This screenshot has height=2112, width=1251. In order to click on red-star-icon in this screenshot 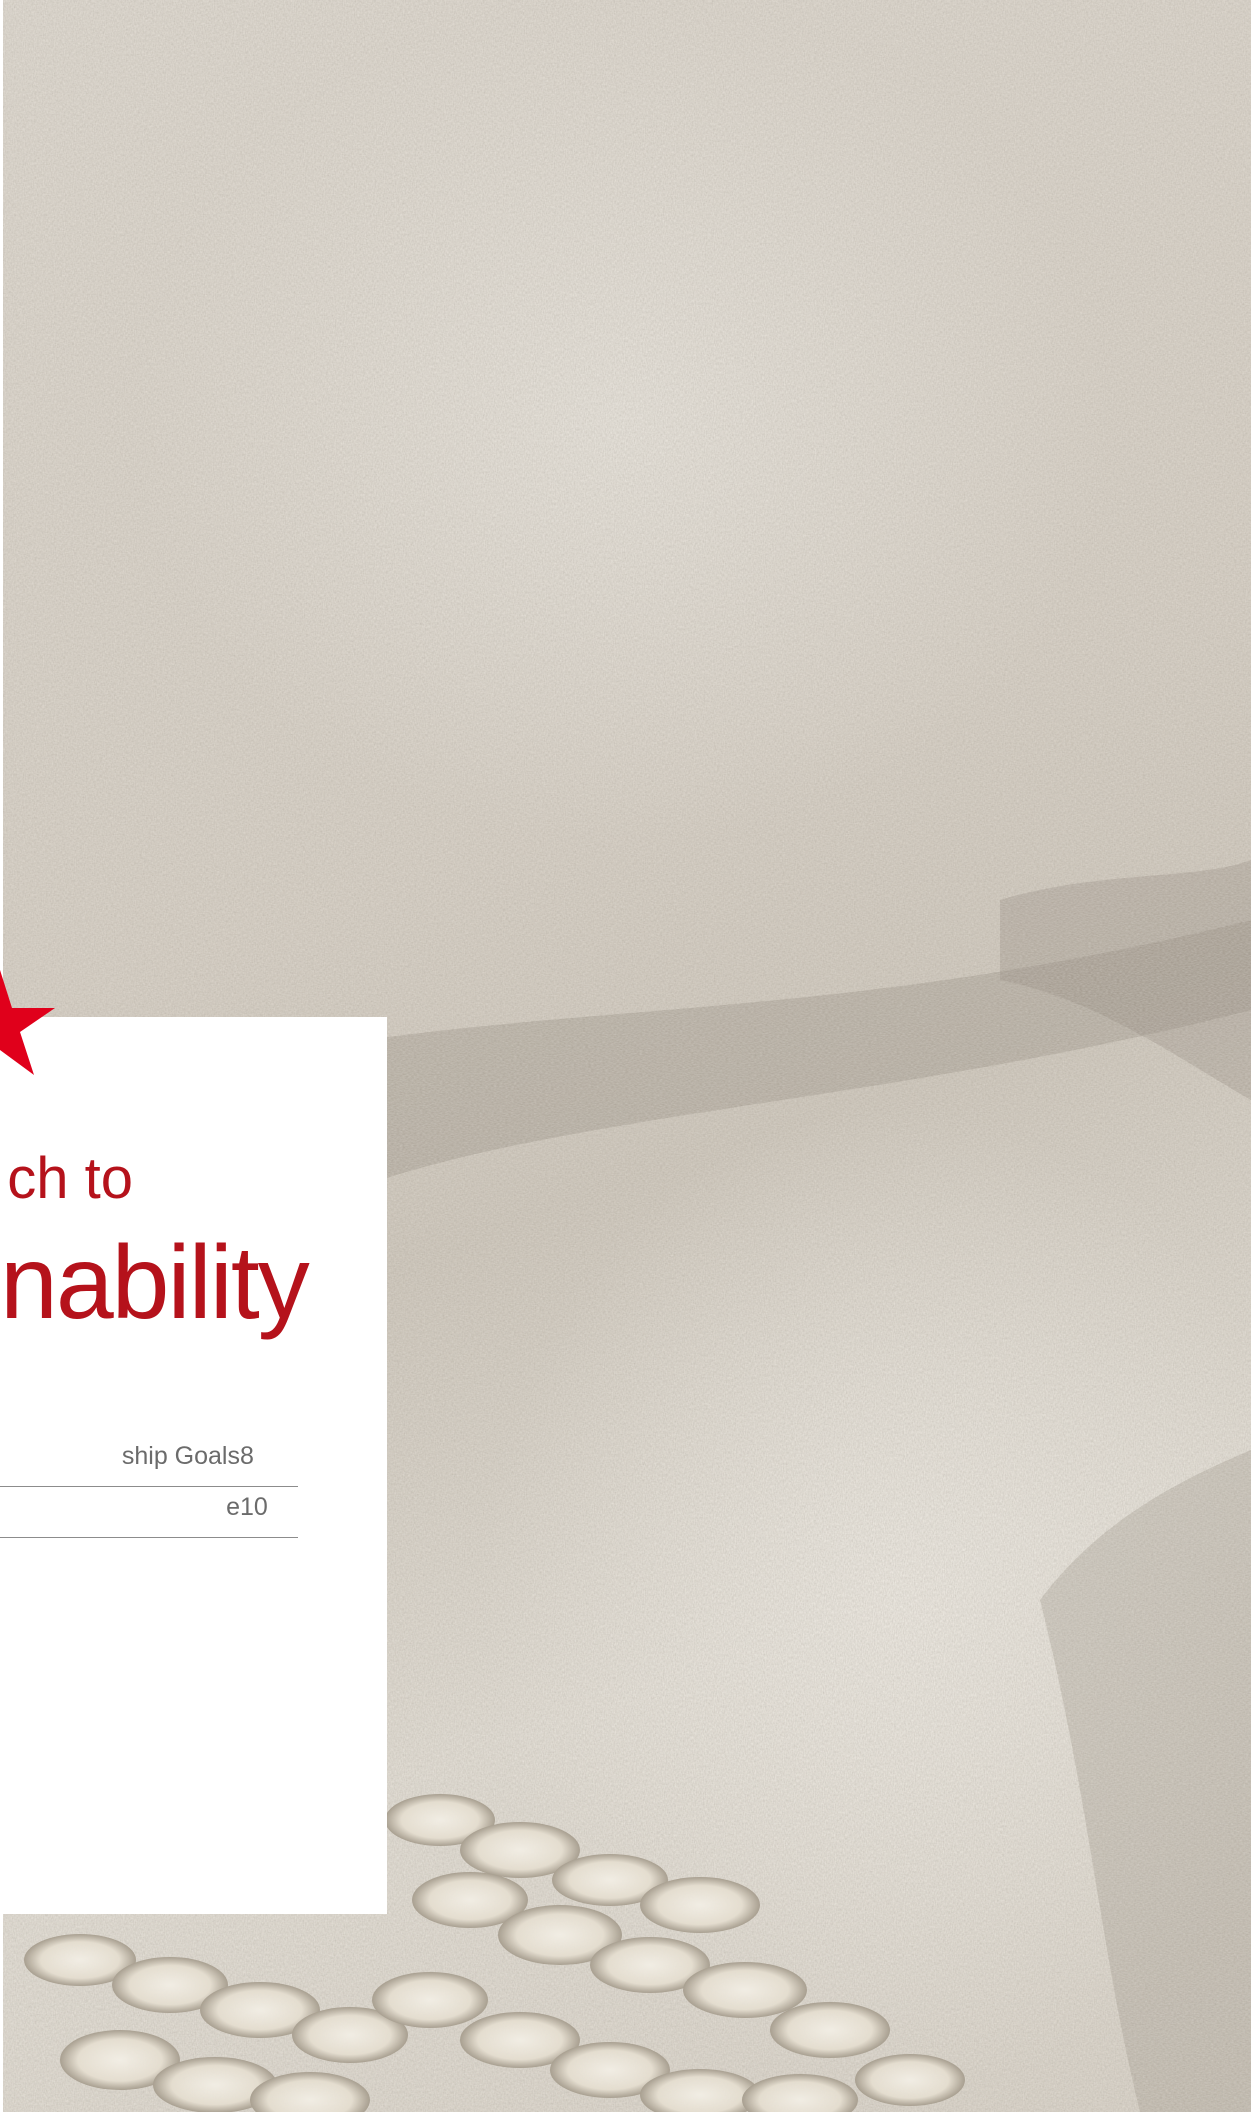, I will do `click(27, 1022)`.